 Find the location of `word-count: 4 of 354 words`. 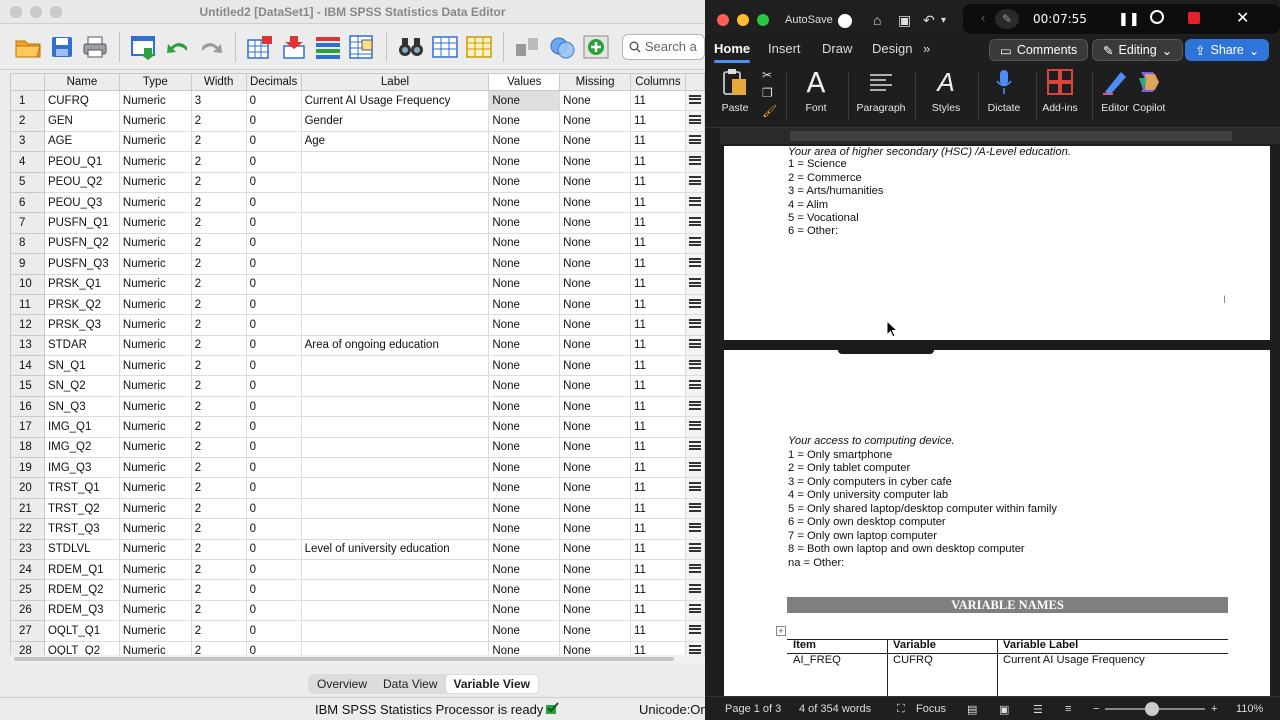

word-count: 4 of 354 words is located at coordinates (835, 709).